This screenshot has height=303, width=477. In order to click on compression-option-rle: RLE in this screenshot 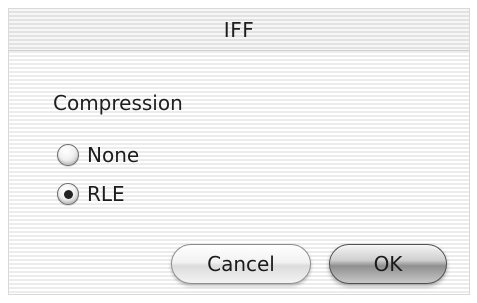, I will do `click(91, 194)`.